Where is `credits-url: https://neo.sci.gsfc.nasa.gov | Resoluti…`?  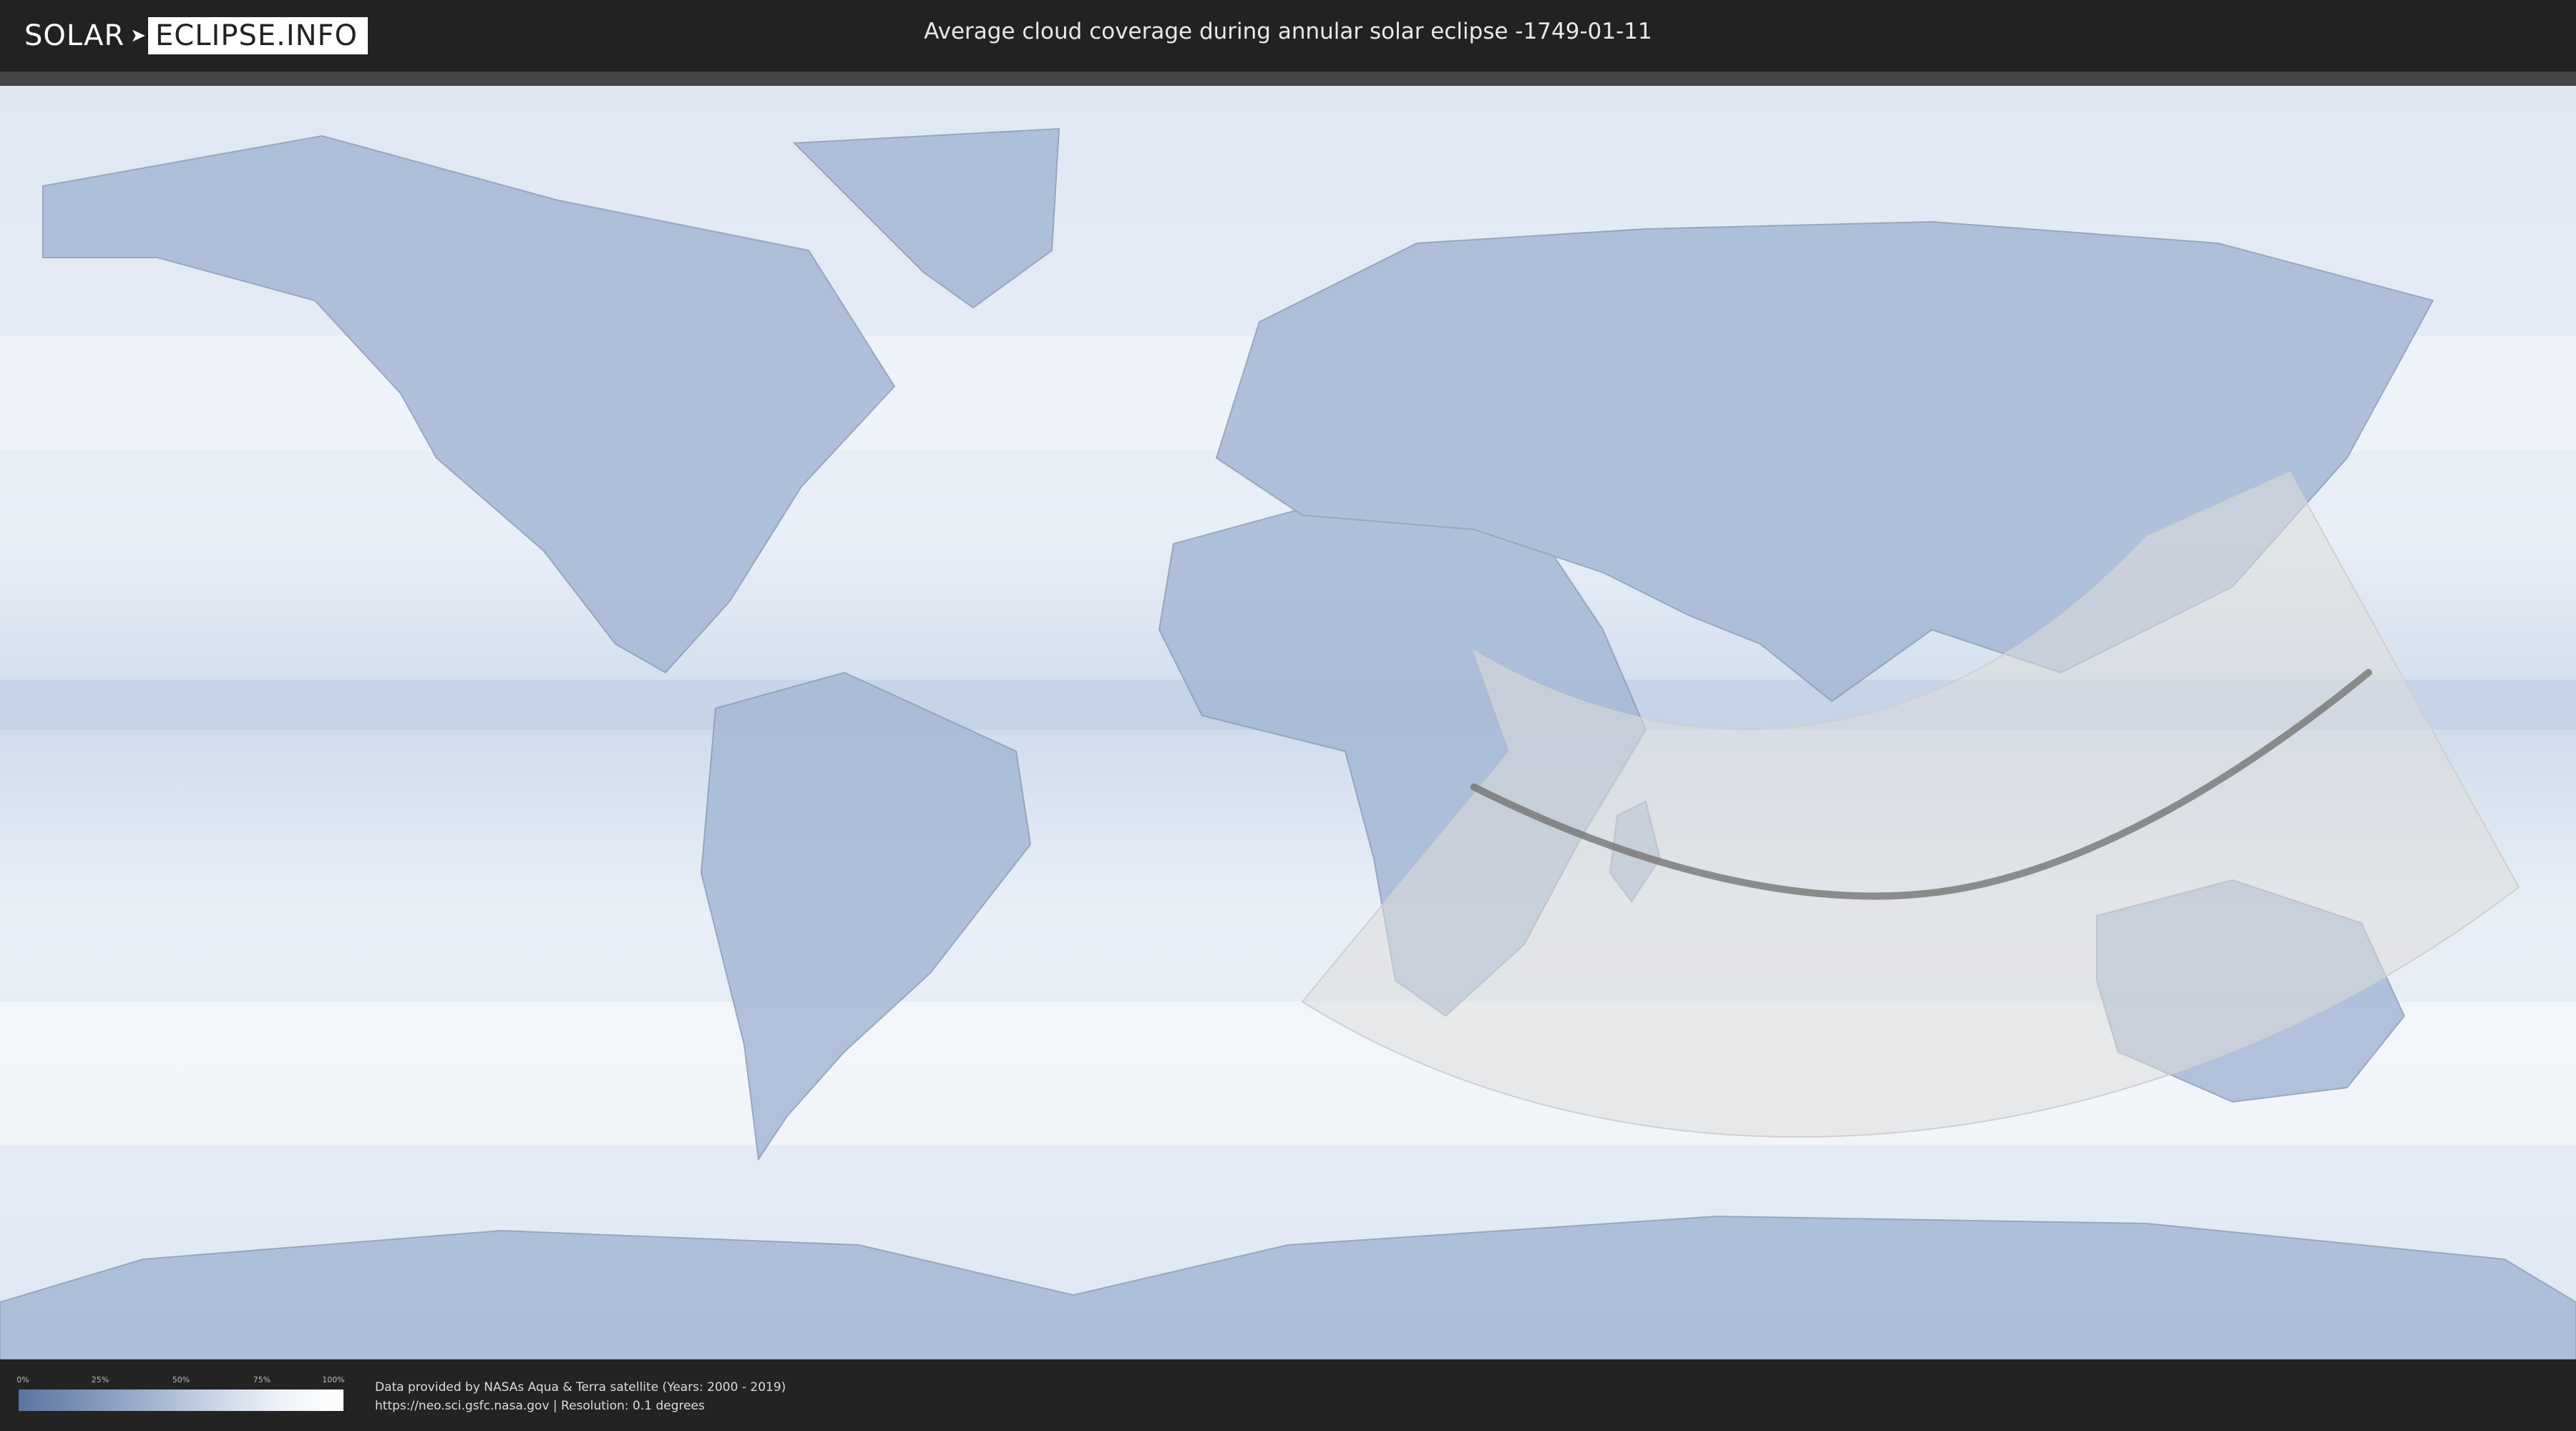 credits-url: https://neo.sci.gsfc.nasa.gov | Resoluti… is located at coordinates (580, 1406).